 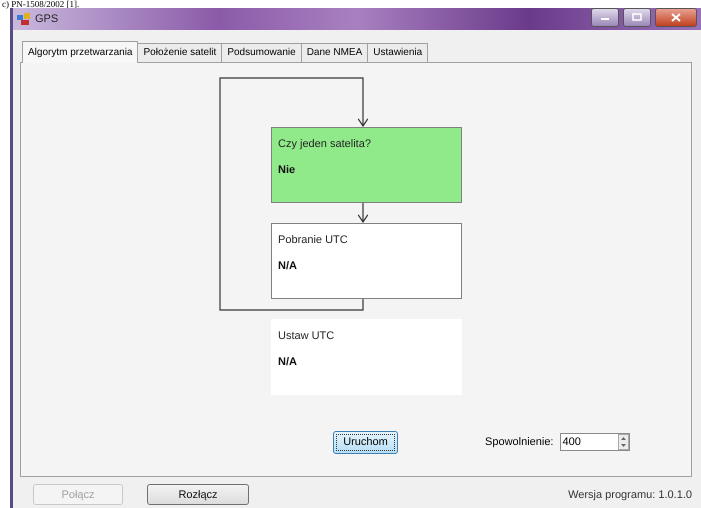 I want to click on tab: Podsumowanie, so click(x=261, y=52).